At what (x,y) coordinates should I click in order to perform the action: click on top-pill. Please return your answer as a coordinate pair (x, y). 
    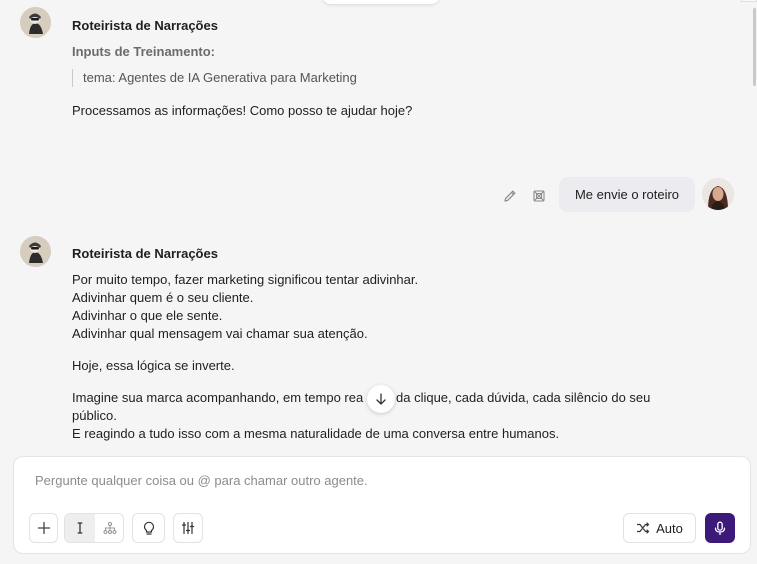
    Looking at the image, I should click on (381, 2).